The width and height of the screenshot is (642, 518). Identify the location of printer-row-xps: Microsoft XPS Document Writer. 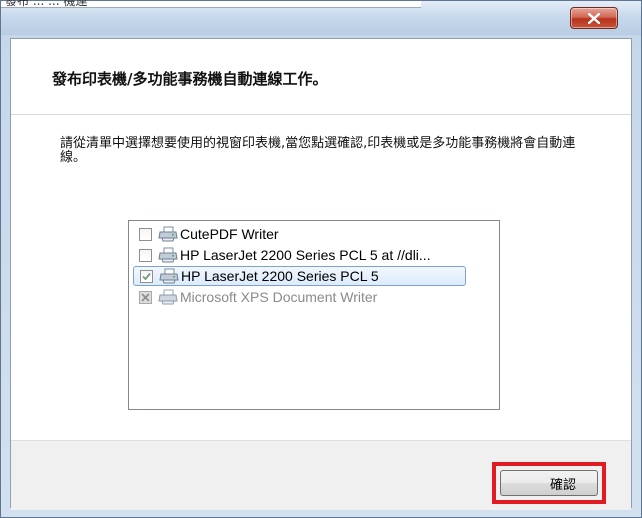
(299, 297).